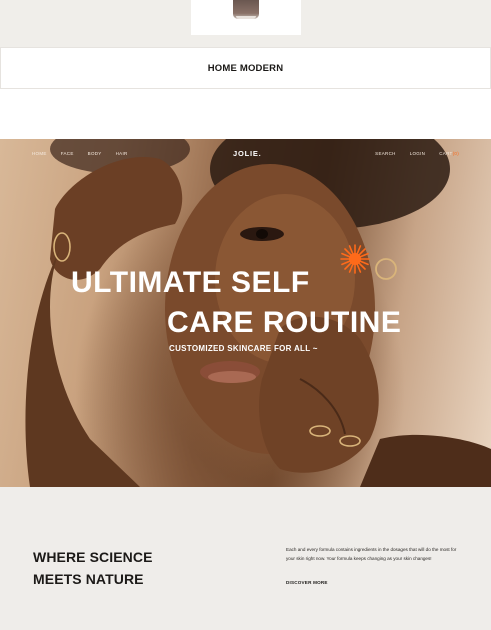 The image size is (491, 630). I want to click on hero-subheadline: CUSTOMIZED SKINCARE FOR ALL ~, so click(243, 348).